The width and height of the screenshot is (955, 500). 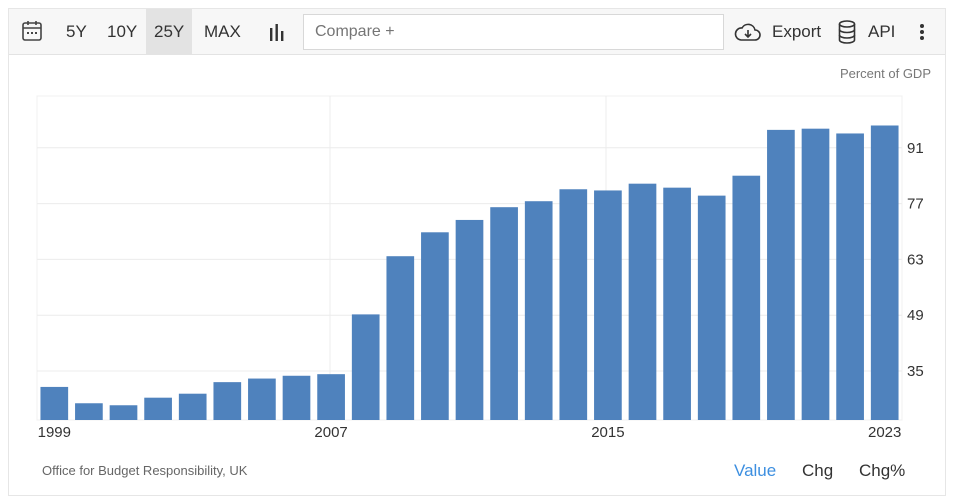 I want to click on tab-chg-pct: Chg%, so click(x=882, y=471).